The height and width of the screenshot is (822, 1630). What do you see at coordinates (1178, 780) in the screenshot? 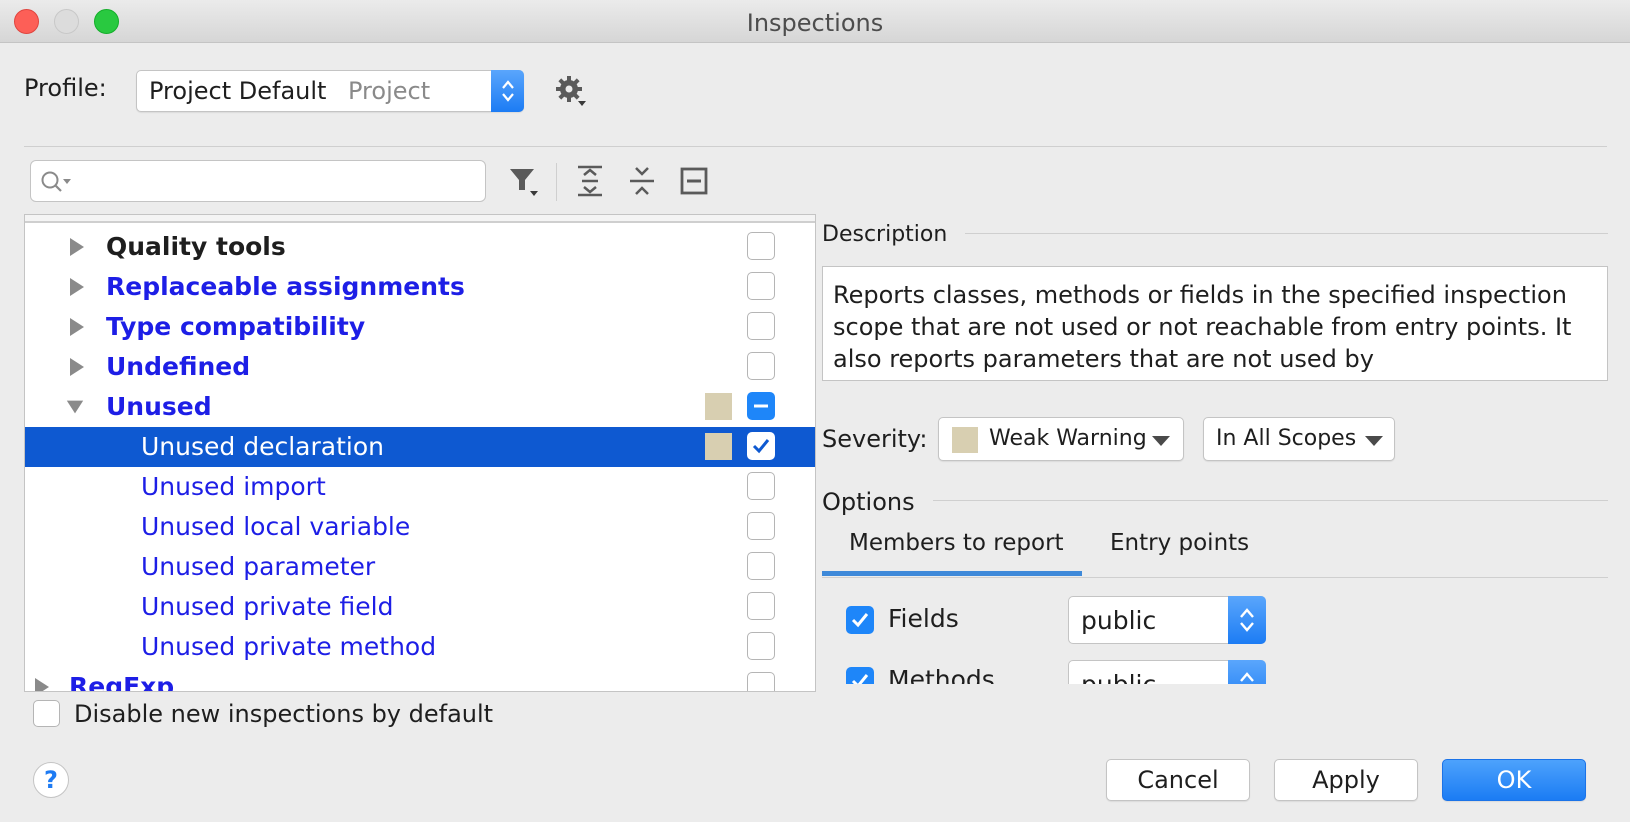
I see `cancel-button: Cancel` at bounding box center [1178, 780].